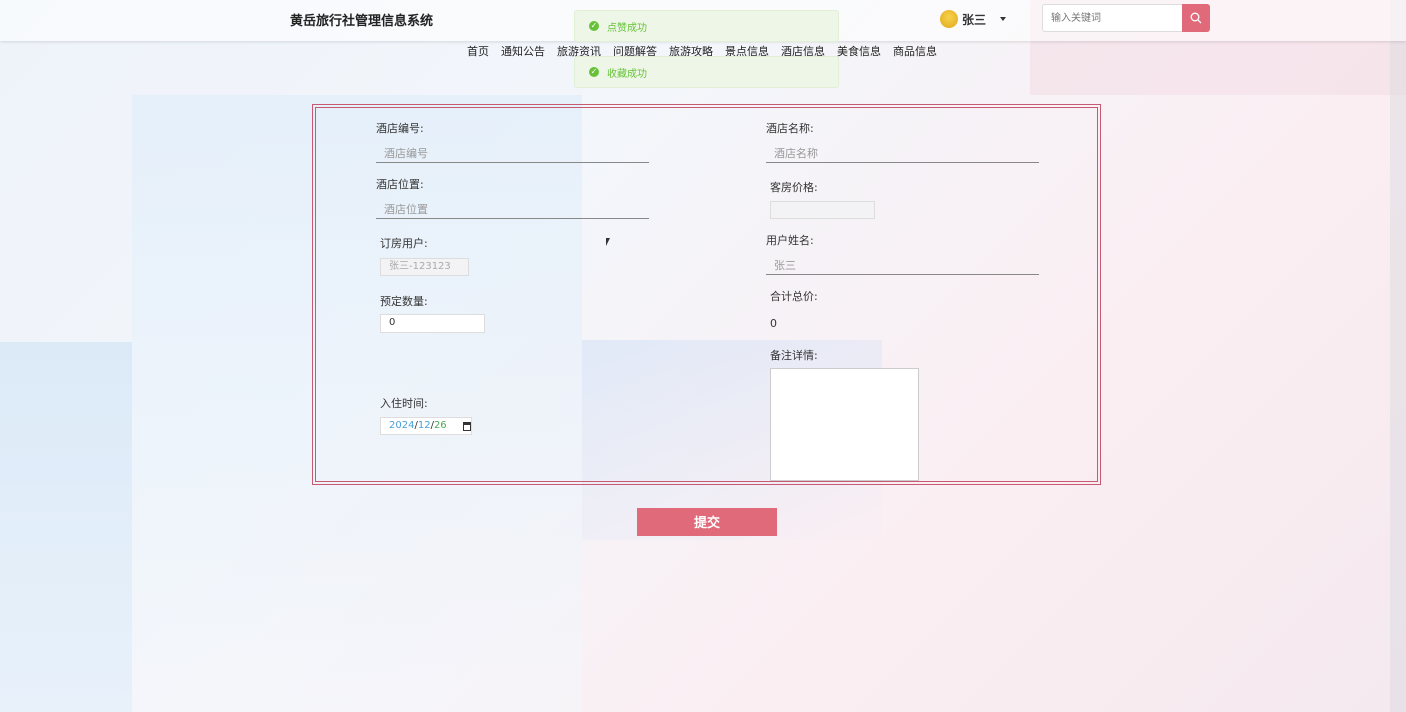 The width and height of the screenshot is (1406, 712). I want to click on nav-item-products: 商品信息, so click(915, 51).